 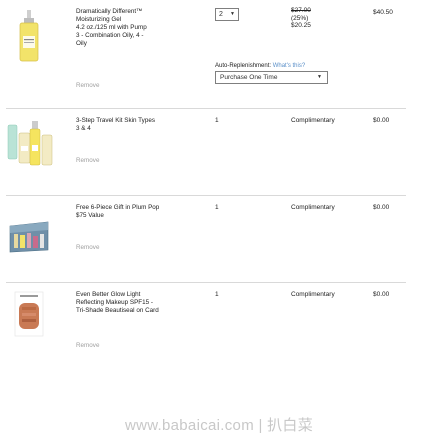 I want to click on discount-percent: (25%), so click(x=300, y=18).